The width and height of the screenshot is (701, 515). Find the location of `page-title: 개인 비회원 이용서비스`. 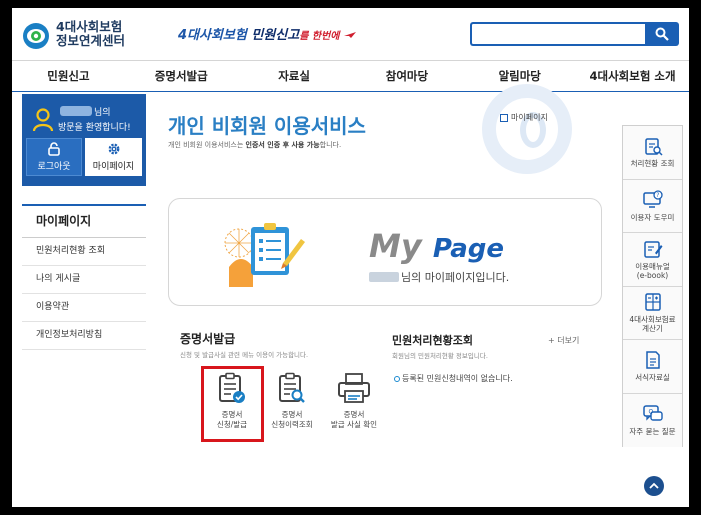

page-title: 개인 비회원 이용서비스 is located at coordinates (267, 126).